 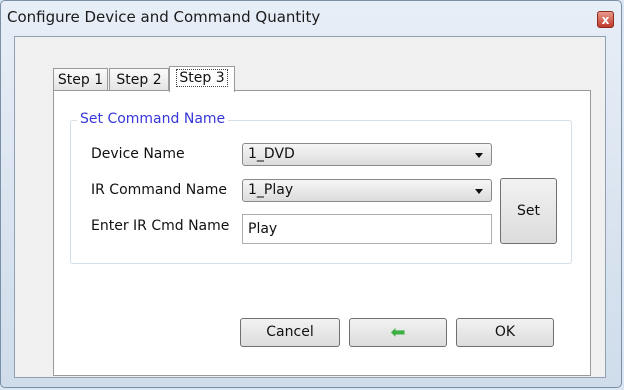 What do you see at coordinates (367, 190) in the screenshot?
I see `ir-command-name-dropdown: 1_Play` at bounding box center [367, 190].